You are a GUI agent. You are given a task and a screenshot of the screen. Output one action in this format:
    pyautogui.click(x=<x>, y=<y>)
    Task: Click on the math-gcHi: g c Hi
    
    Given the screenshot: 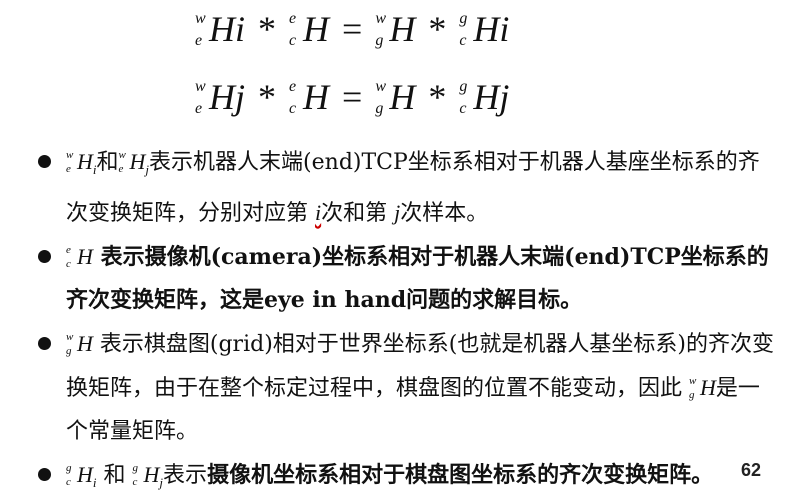 What is the action you would take?
    pyautogui.click(x=81, y=476)
    